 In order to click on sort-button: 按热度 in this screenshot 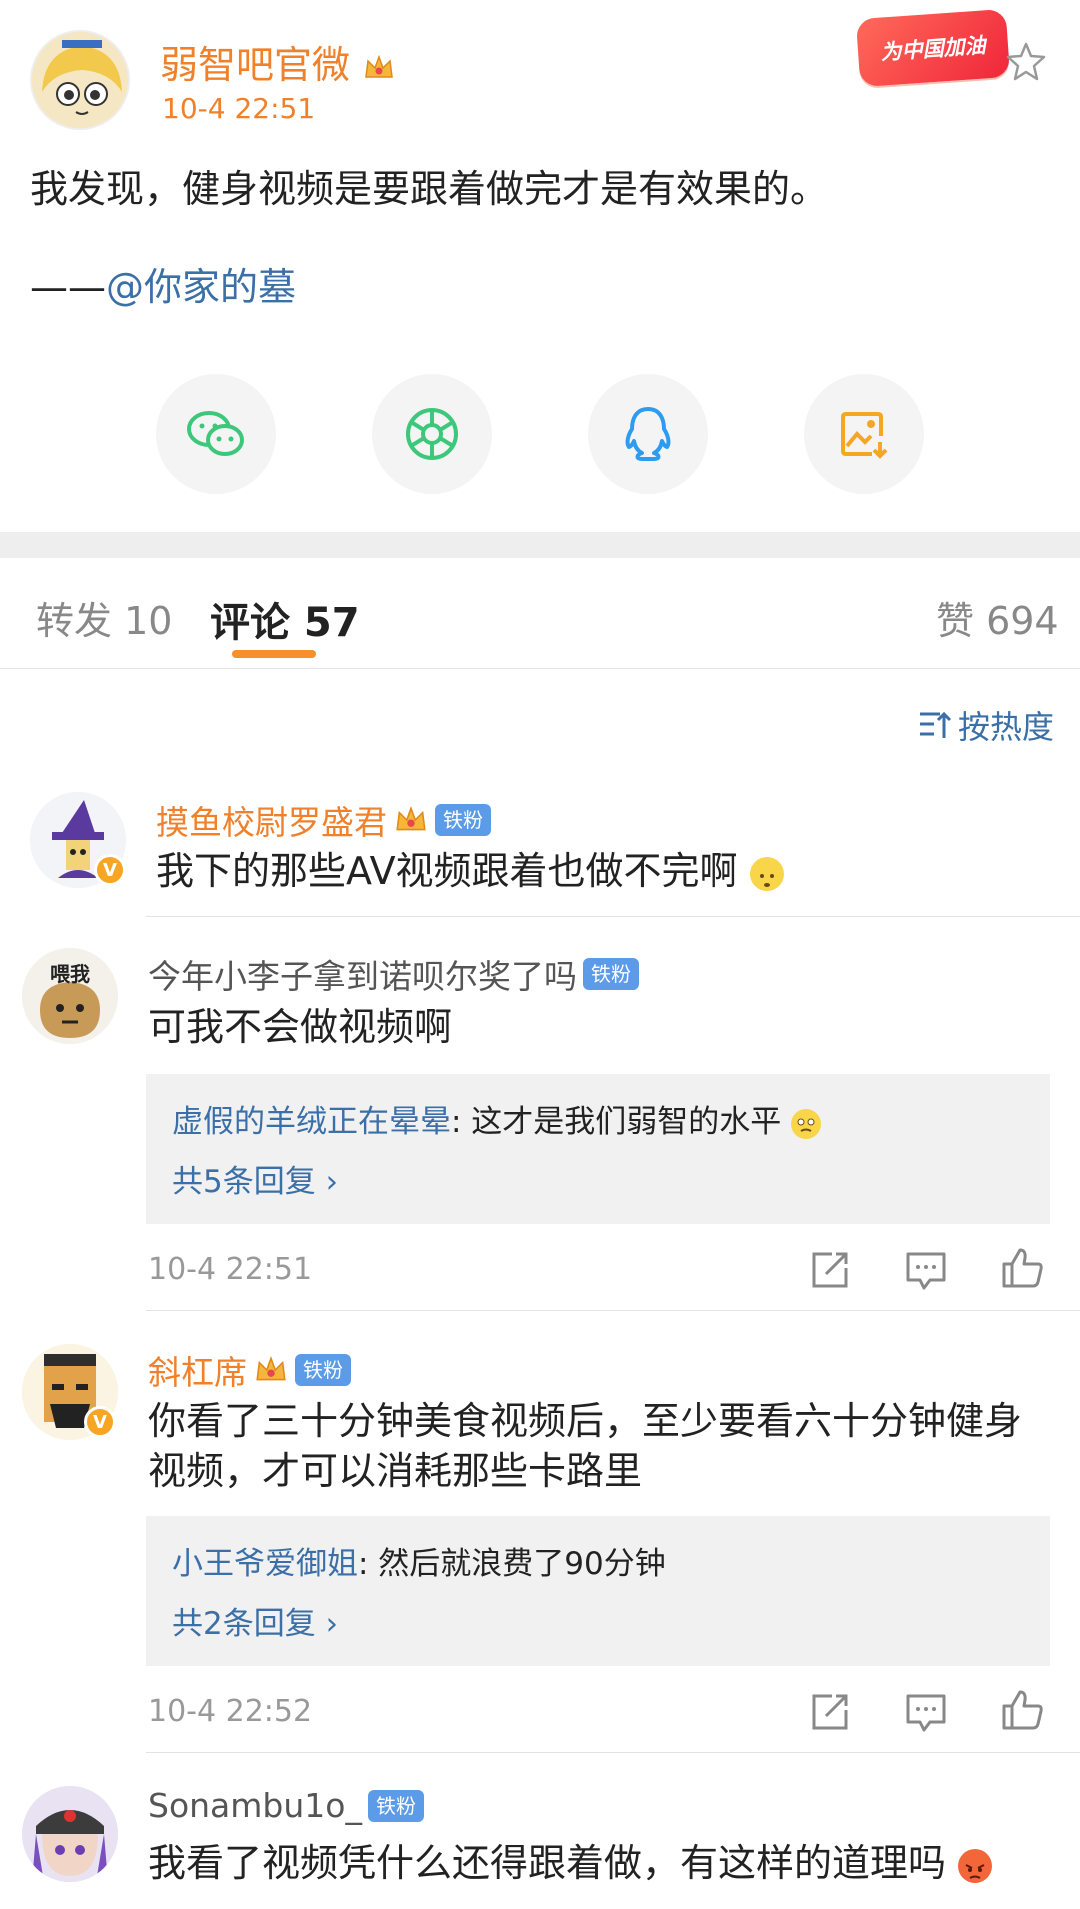, I will do `click(986, 725)`.